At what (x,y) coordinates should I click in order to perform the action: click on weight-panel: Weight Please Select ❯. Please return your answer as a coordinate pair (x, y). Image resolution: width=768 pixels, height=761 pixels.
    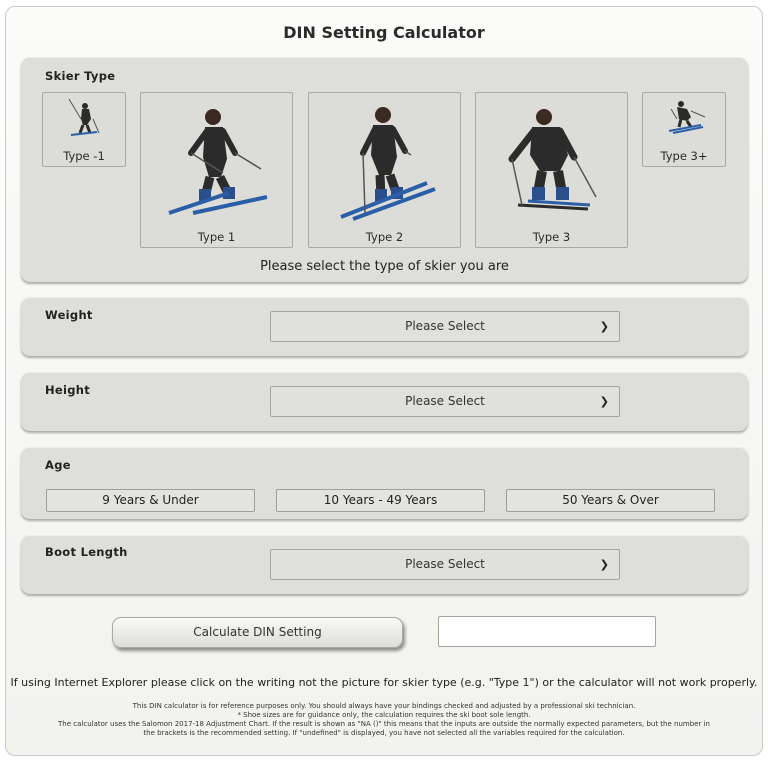
    Looking at the image, I should click on (384, 326).